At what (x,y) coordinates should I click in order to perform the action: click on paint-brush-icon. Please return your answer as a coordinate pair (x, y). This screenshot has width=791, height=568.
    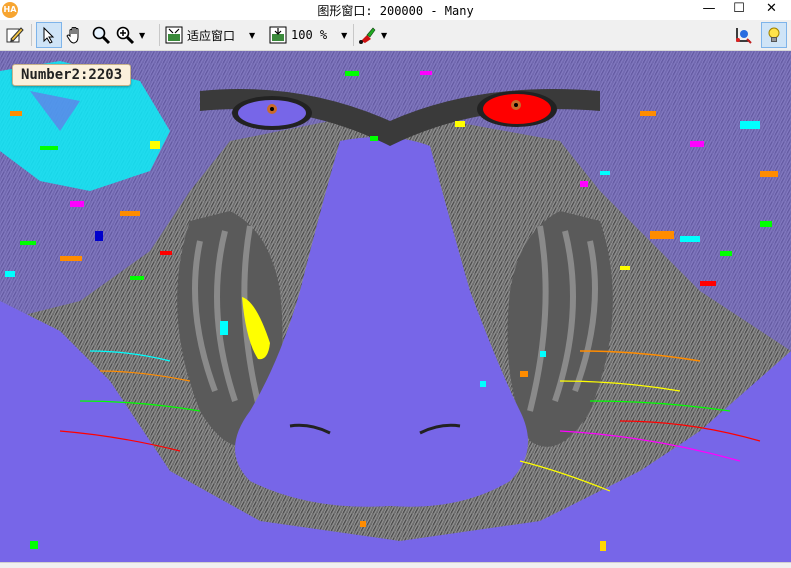
    Looking at the image, I should click on (367, 35).